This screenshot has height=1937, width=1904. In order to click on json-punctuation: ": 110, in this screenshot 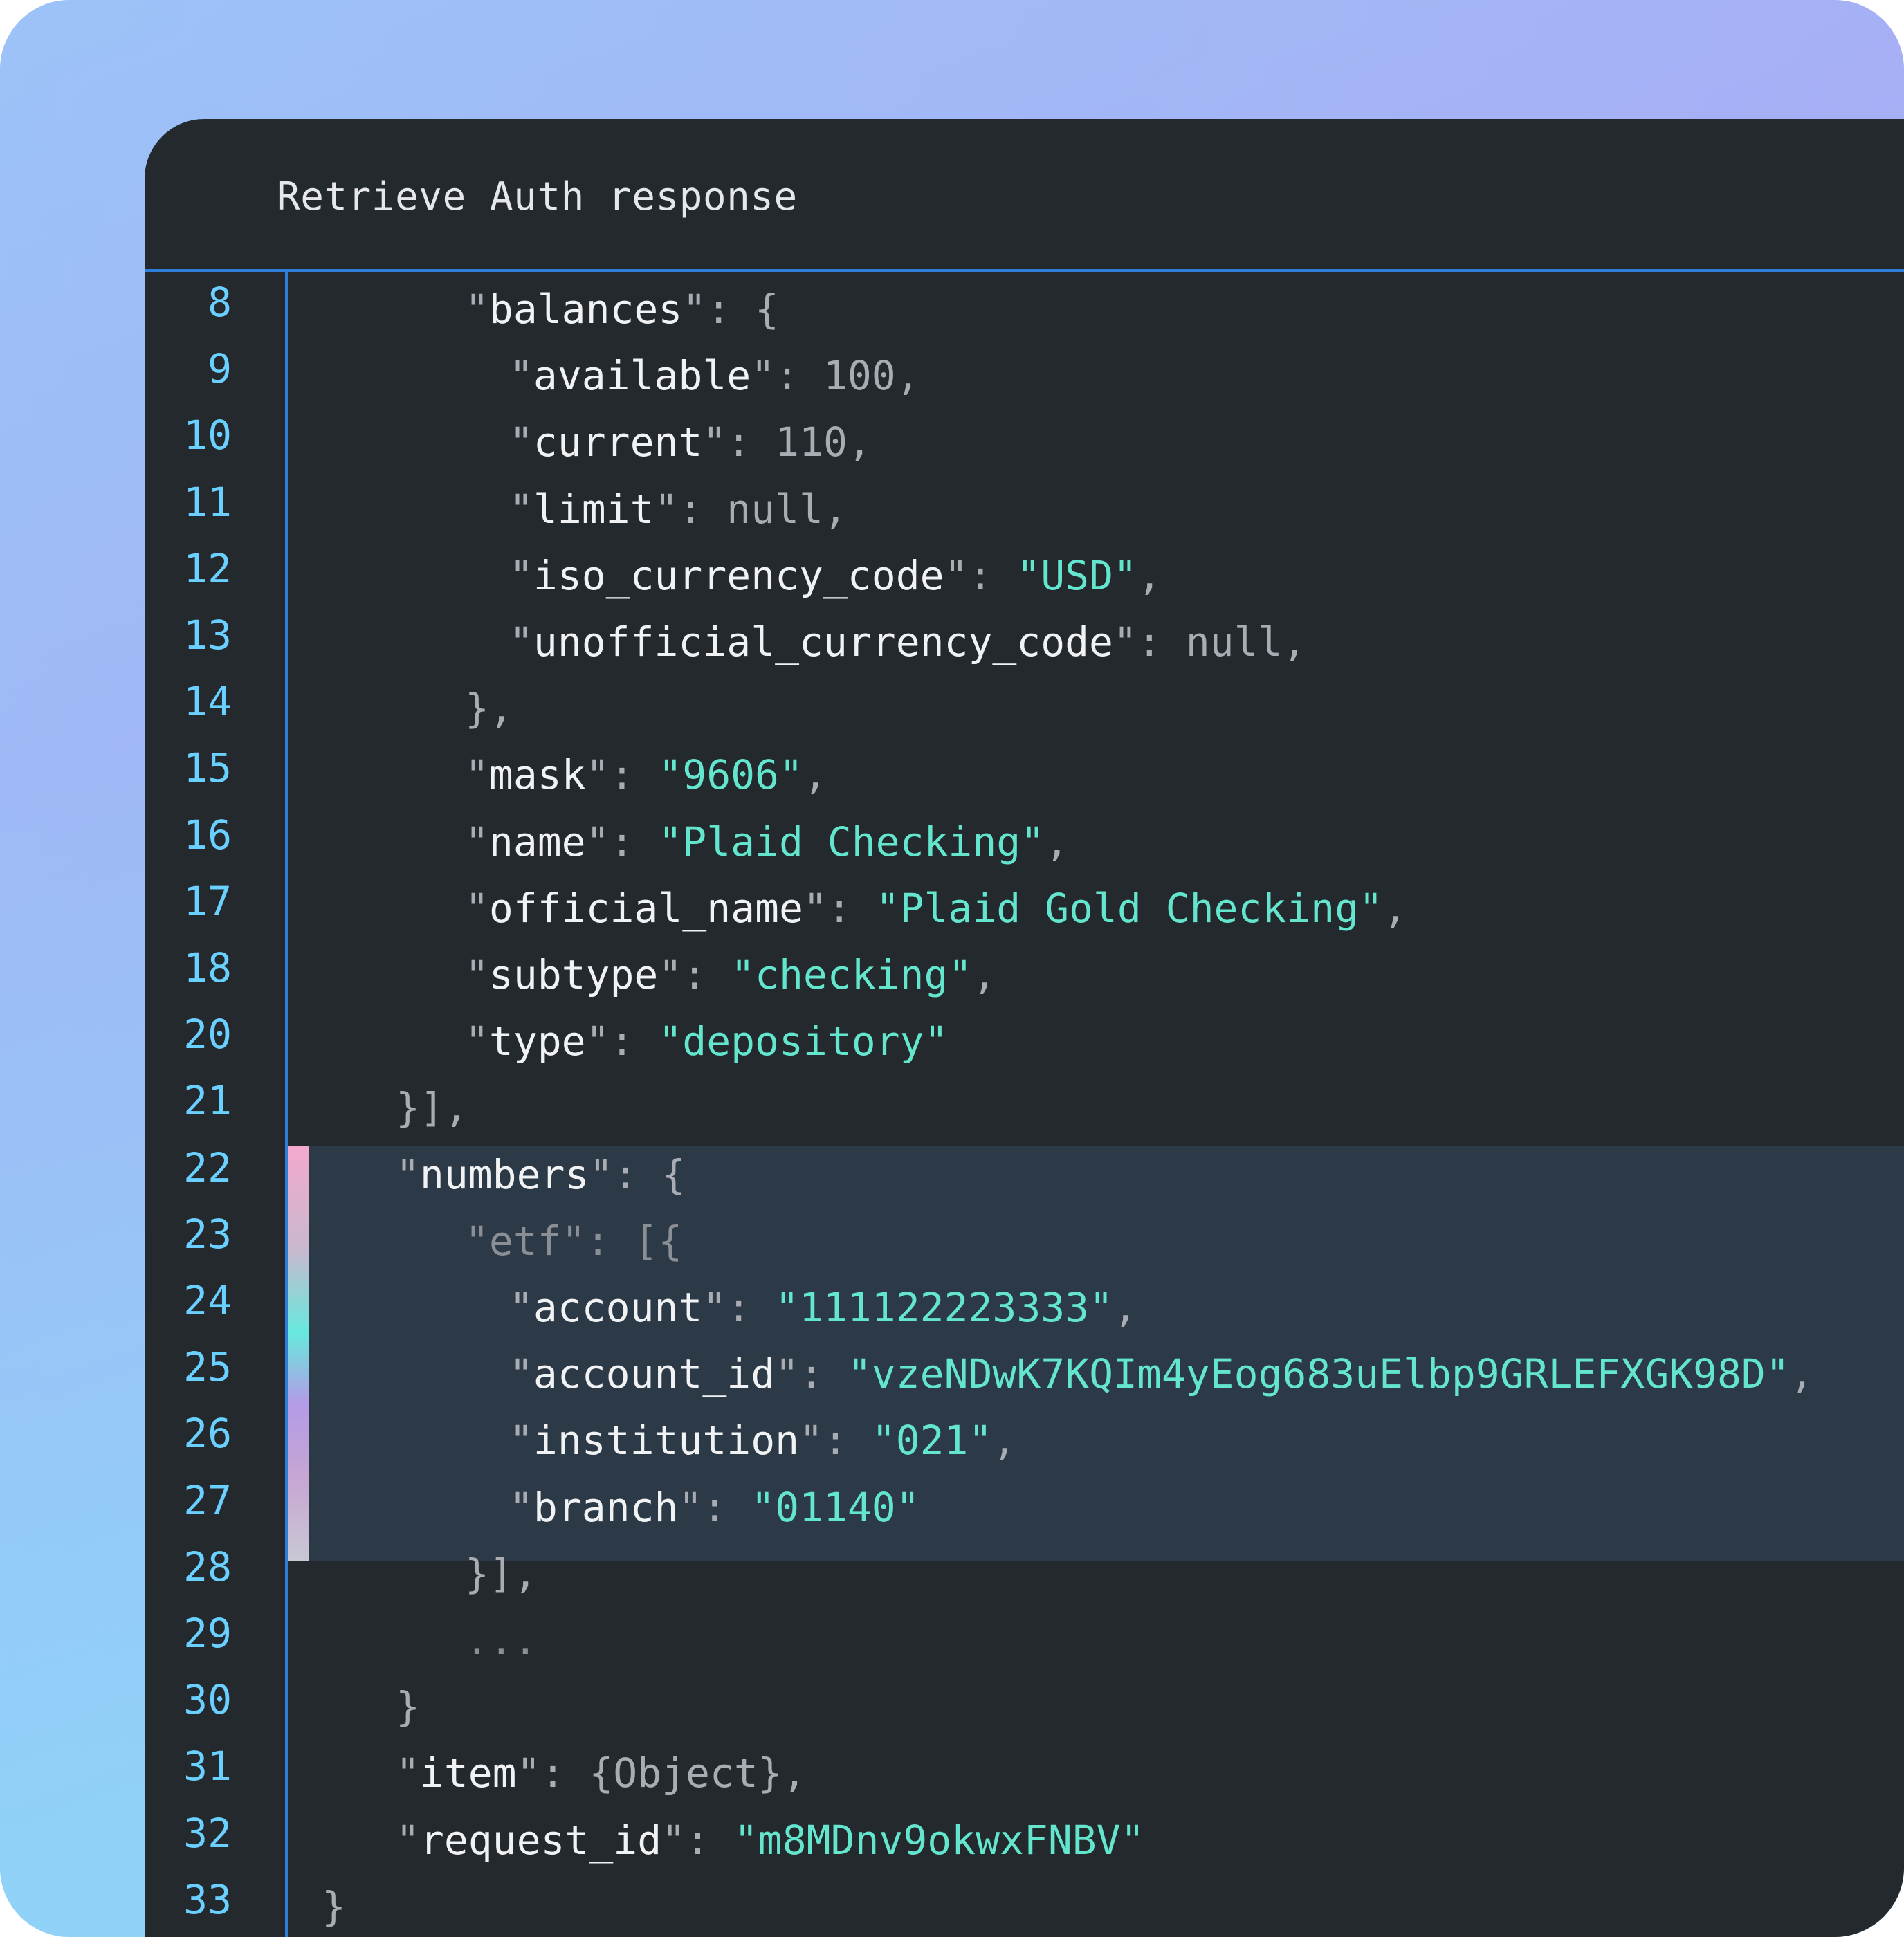, I will do `click(786, 442)`.